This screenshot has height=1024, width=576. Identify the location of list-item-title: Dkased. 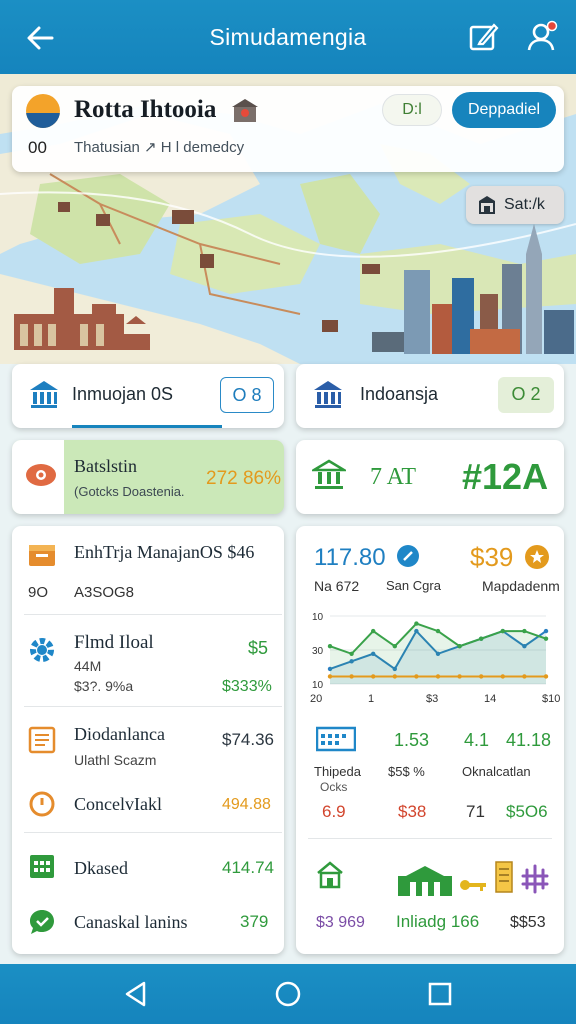
(101, 868).